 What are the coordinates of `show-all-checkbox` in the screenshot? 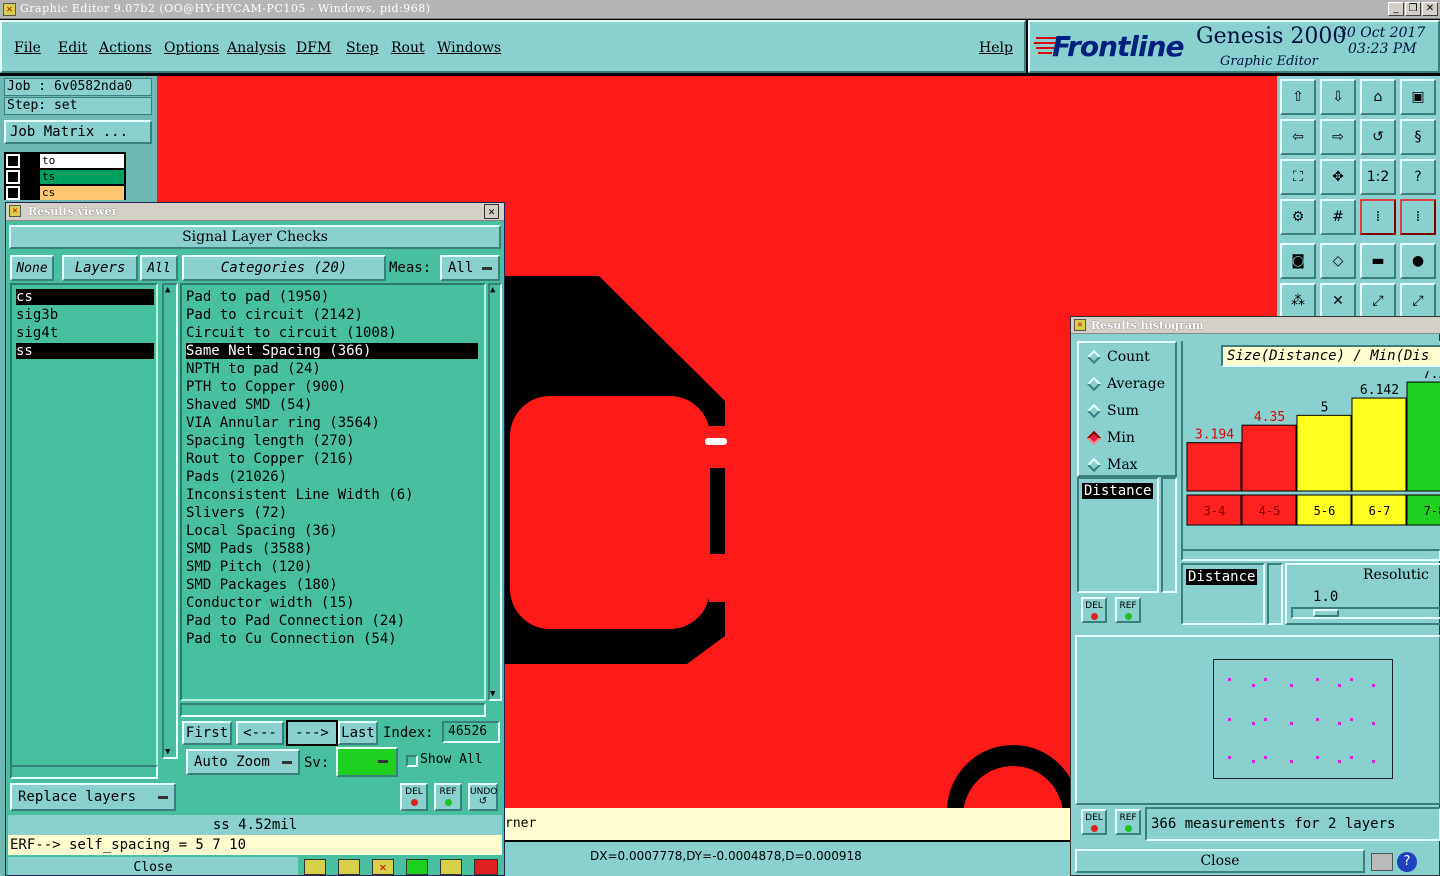 It's located at (412, 761).